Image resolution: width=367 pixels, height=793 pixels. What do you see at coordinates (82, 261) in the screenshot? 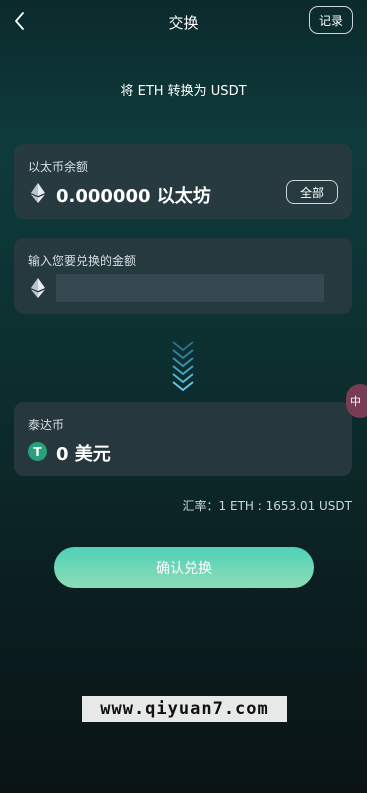
I see `amount-label: 输入您要兑换的金额` at bounding box center [82, 261].